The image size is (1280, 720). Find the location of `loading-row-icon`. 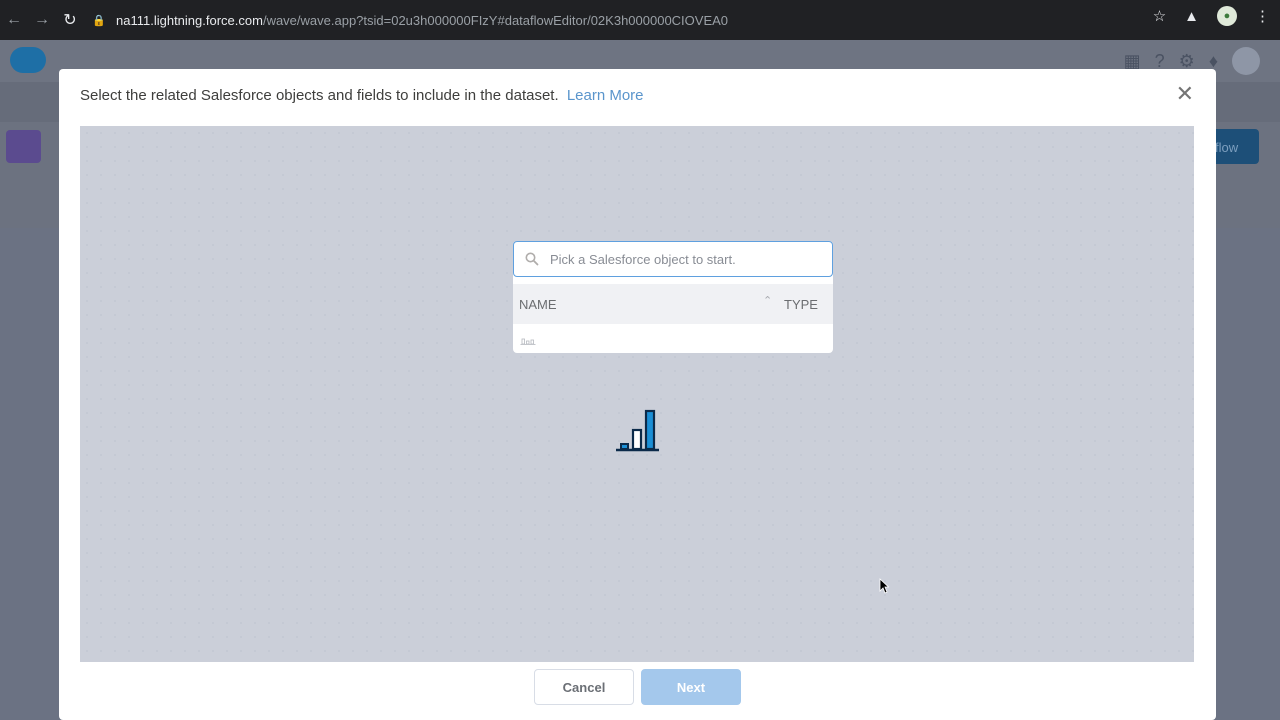

loading-row-icon is located at coordinates (528, 341).